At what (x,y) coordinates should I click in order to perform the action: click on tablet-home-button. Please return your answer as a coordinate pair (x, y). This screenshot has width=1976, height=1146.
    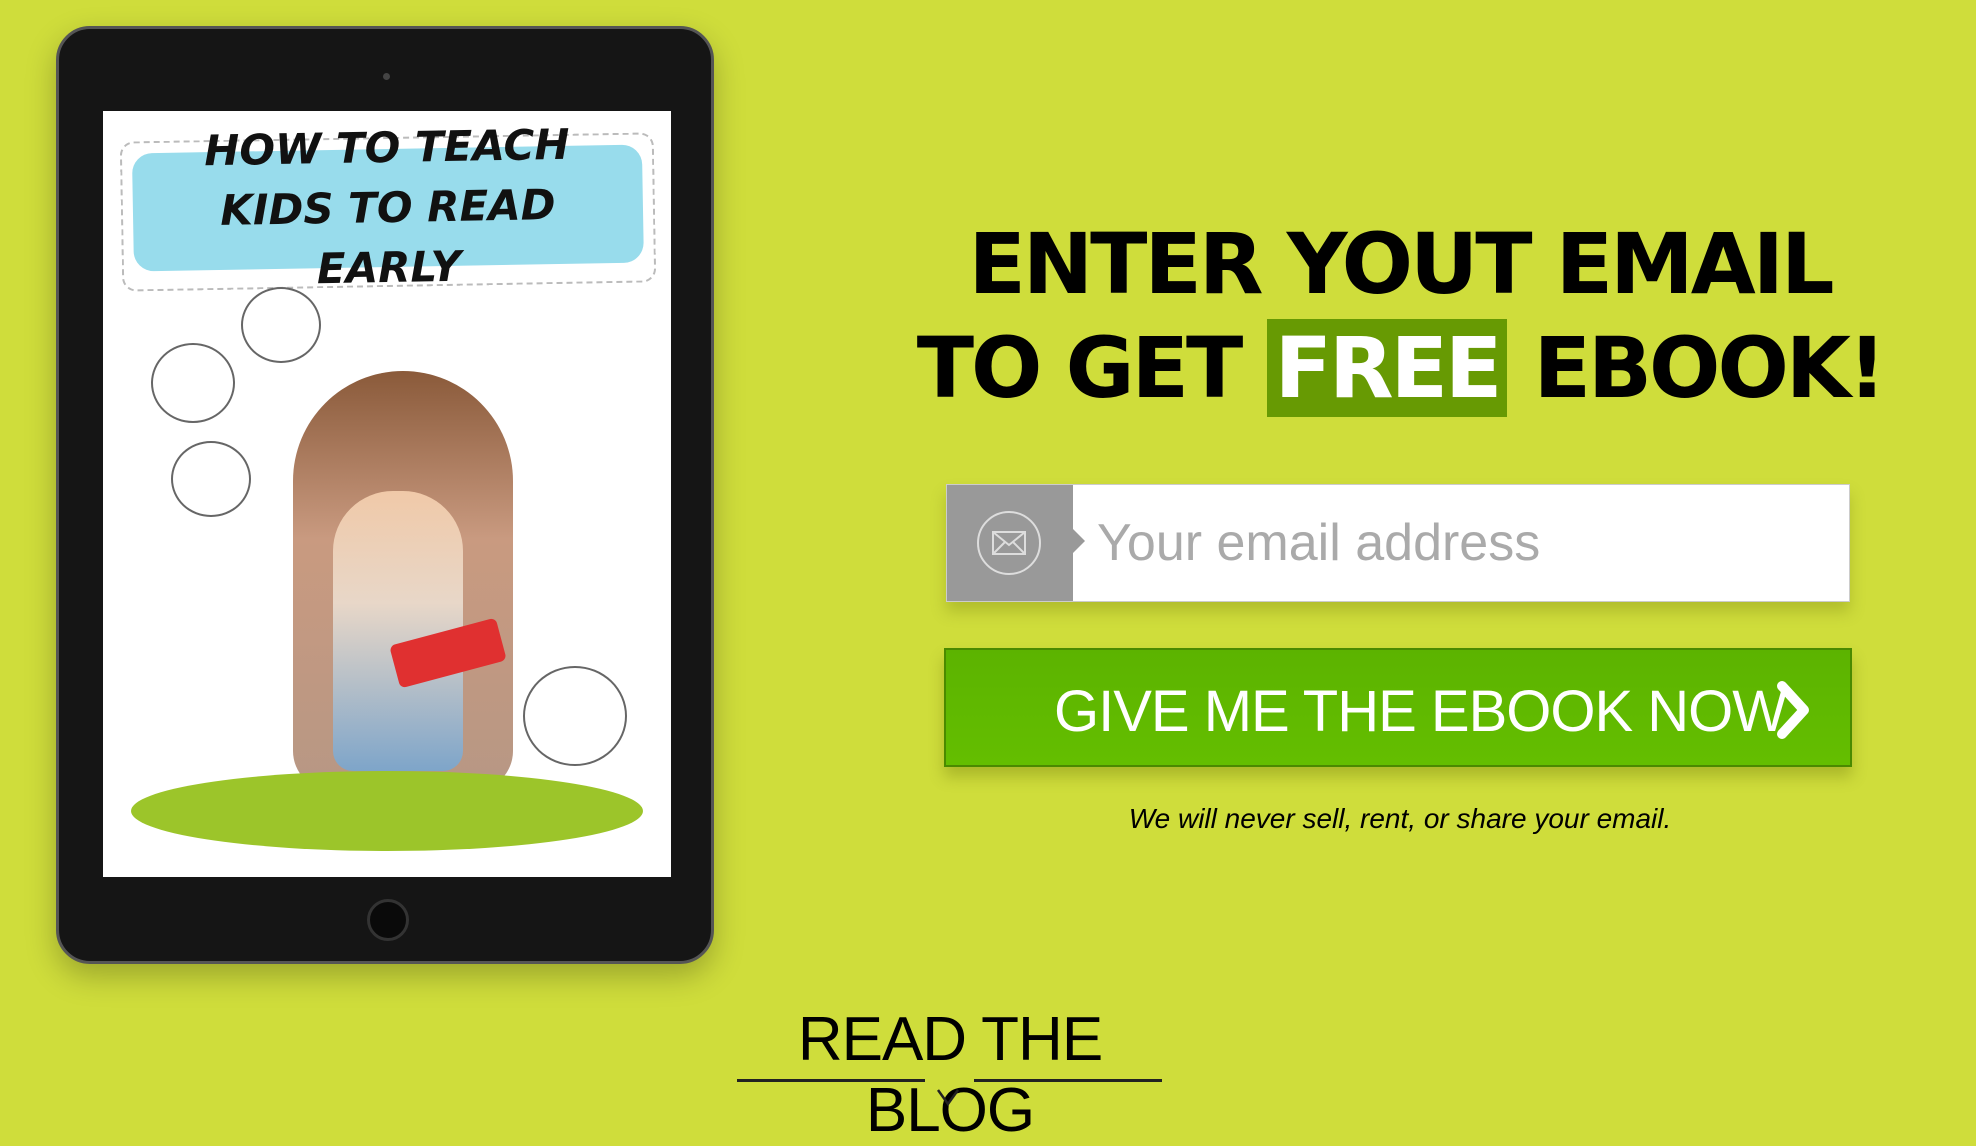
    Looking at the image, I should click on (388, 920).